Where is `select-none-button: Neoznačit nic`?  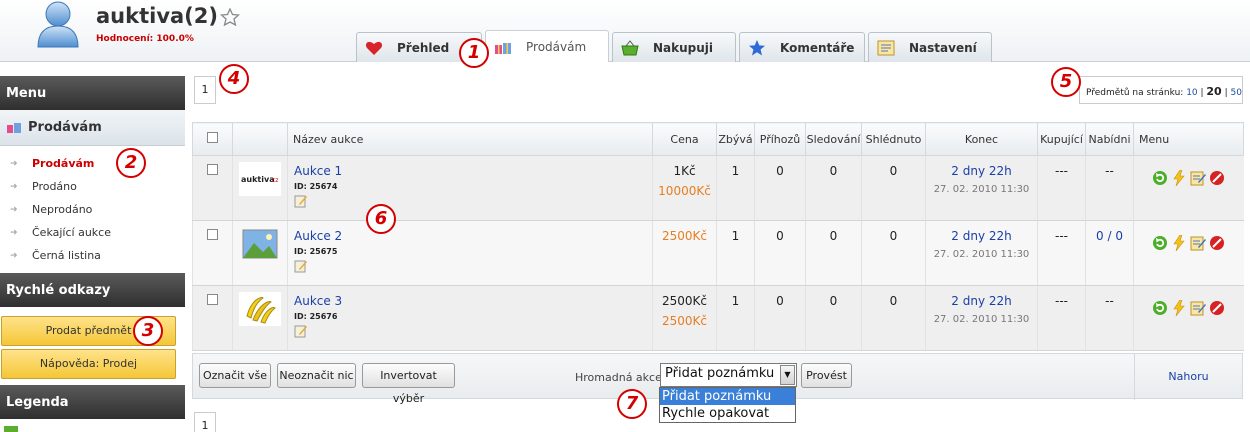
select-none-button: Neoznačit nic is located at coordinates (316, 375).